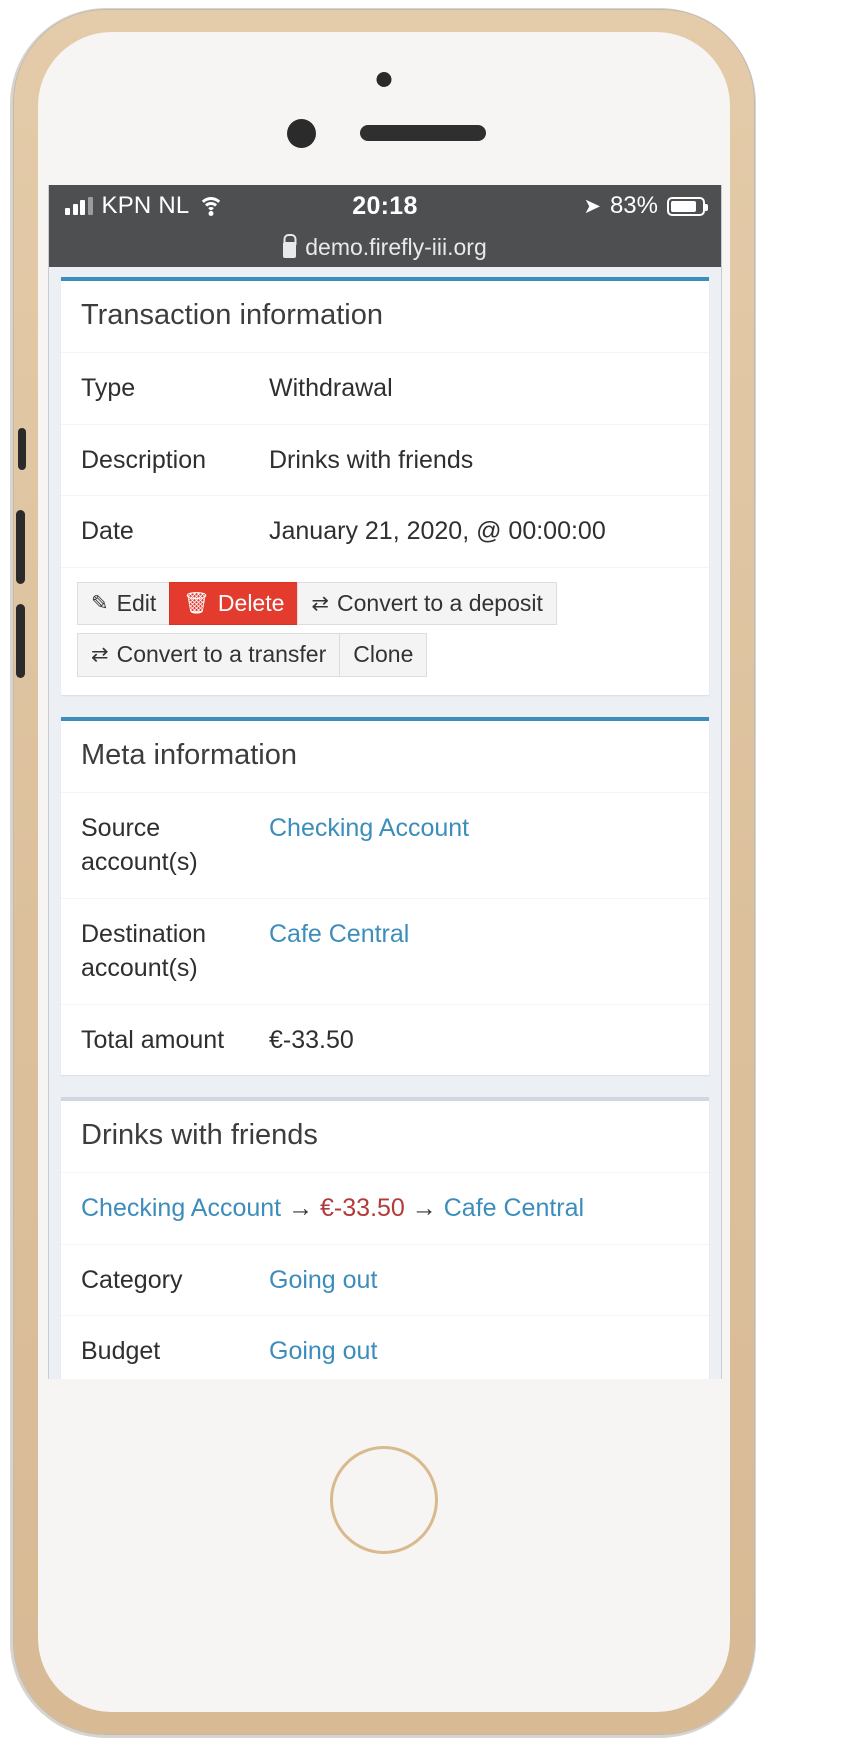  I want to click on convert-to-deposit-button: ⇄ Convert to a deposit, so click(427, 603).